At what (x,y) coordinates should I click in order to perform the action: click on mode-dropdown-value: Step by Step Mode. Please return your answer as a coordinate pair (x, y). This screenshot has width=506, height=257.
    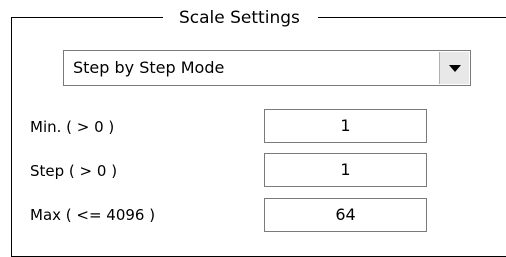
    Looking at the image, I should click on (149, 67).